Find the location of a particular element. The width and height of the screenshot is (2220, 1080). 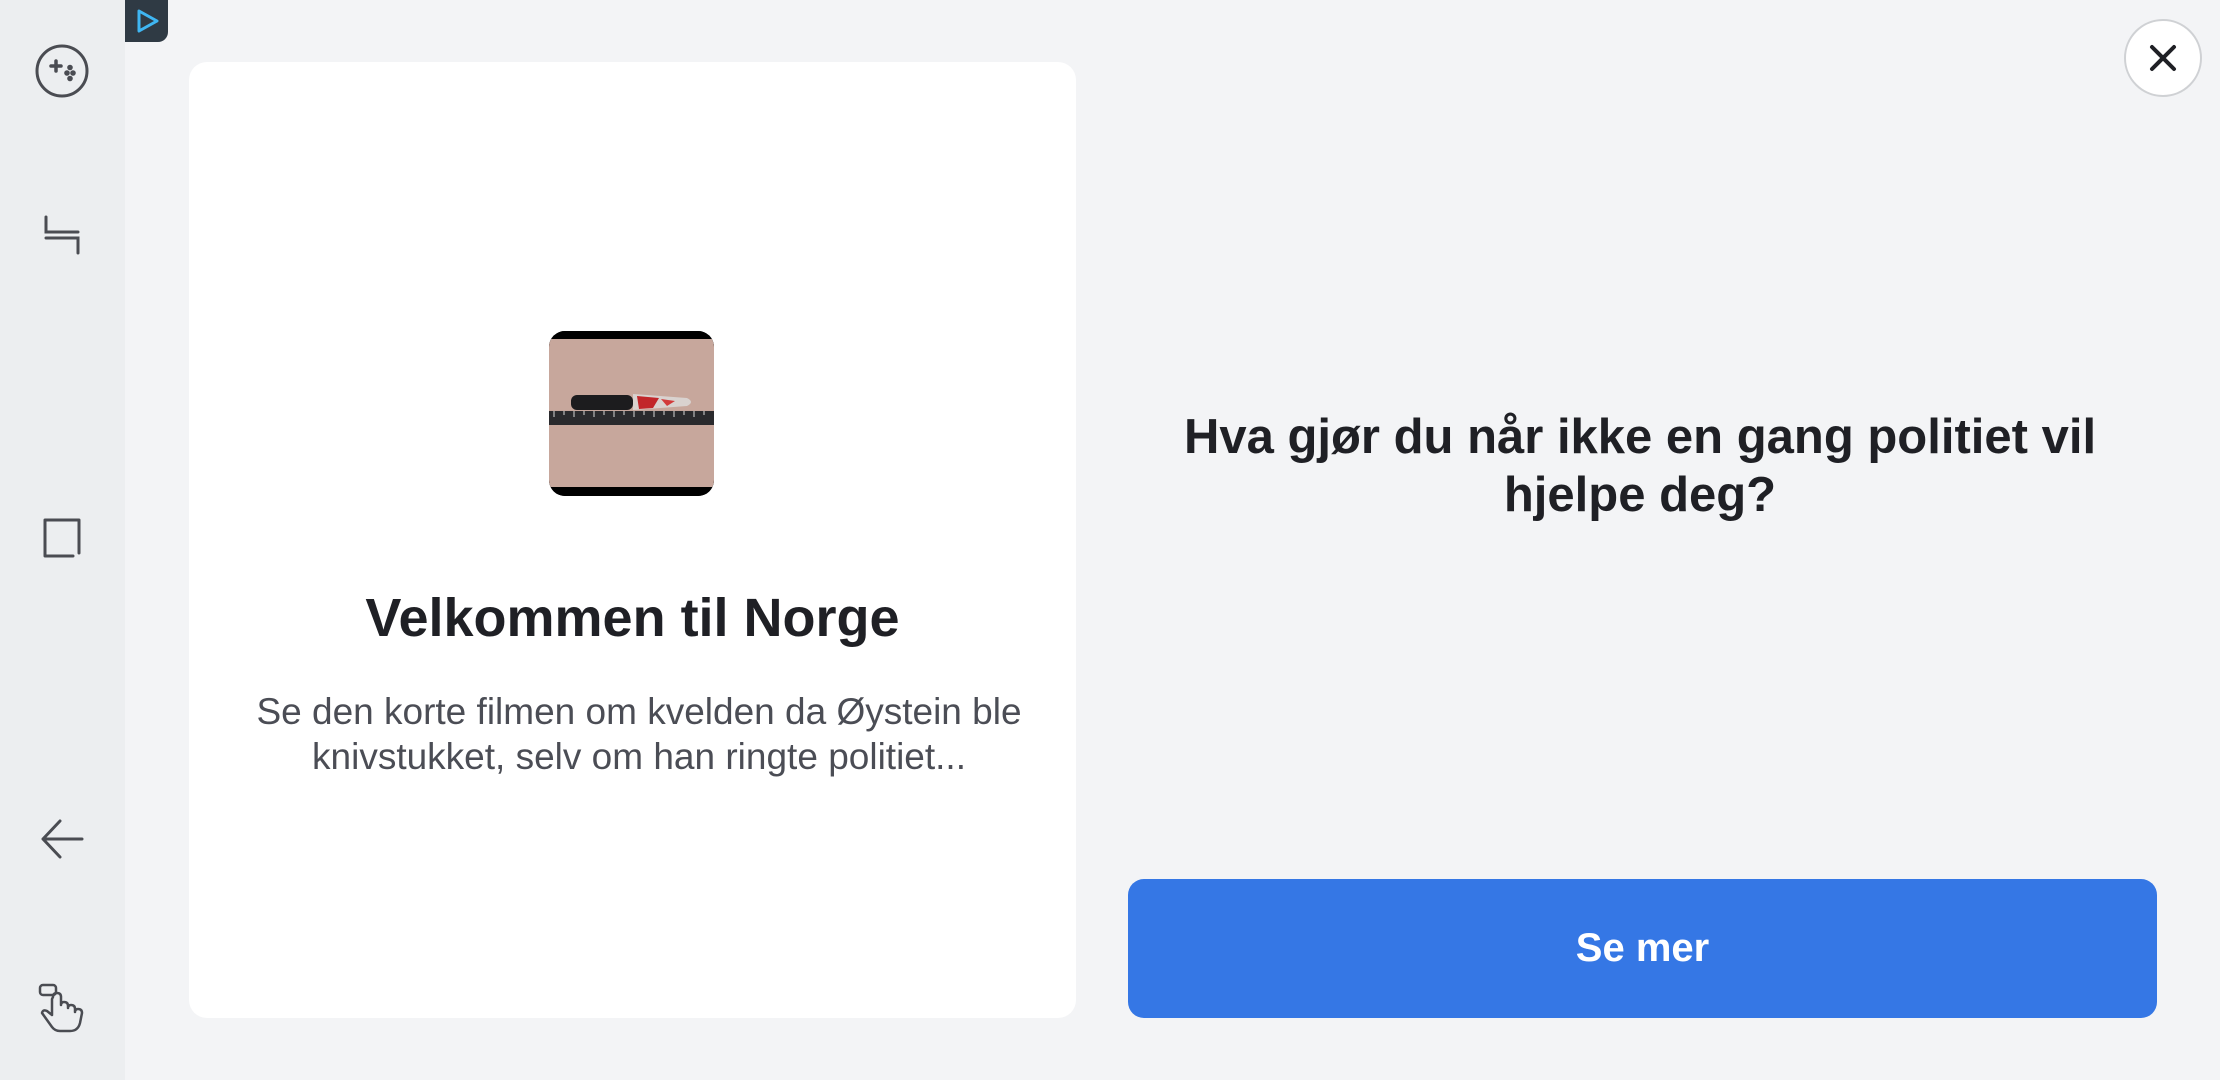

close-button is located at coordinates (2163, 58).